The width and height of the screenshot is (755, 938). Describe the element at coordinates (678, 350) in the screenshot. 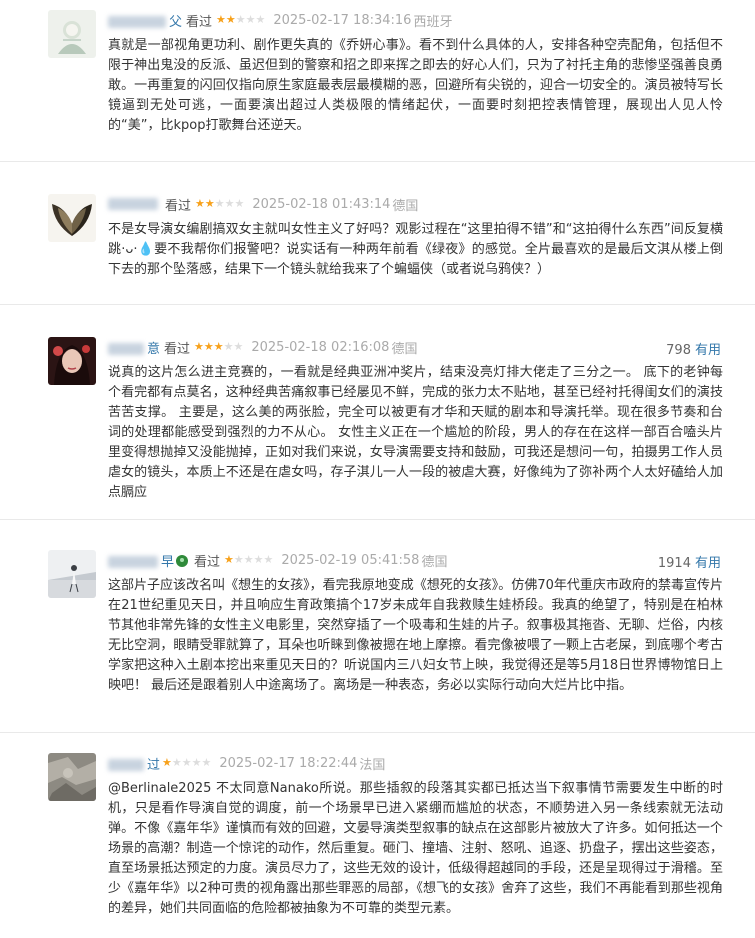

I see `useful-count: 798` at that location.